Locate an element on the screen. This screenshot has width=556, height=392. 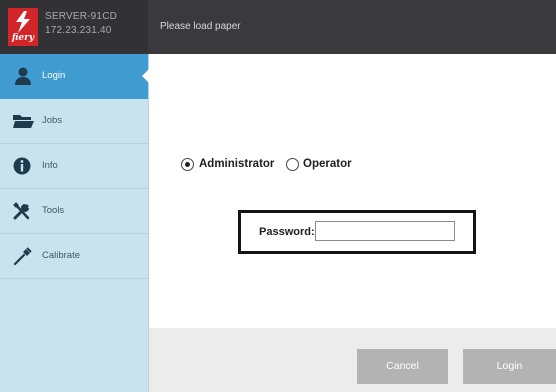
brand-area: fiery SERVER-91CD 172.23.231.40 is located at coordinates (74, 27).